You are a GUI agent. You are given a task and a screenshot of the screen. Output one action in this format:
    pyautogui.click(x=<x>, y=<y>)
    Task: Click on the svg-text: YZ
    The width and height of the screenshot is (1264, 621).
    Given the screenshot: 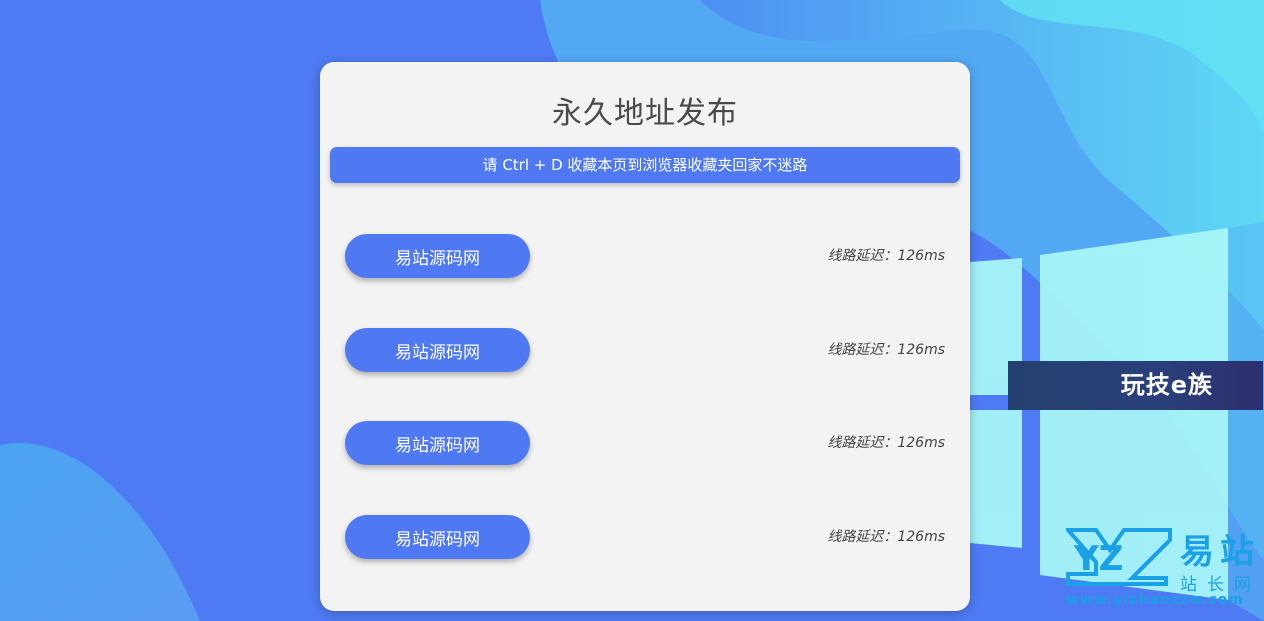 What is the action you would take?
    pyautogui.click(x=1098, y=559)
    